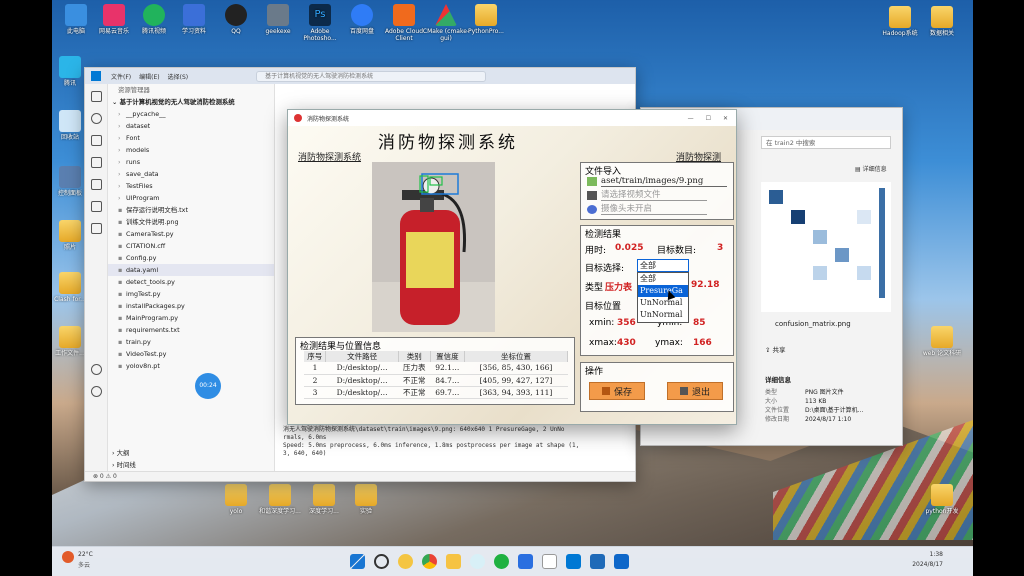 The image size is (1024, 576). Describe the element at coordinates (900, 21) in the screenshot. I see `desktop-icon: Hadoop系统` at that location.